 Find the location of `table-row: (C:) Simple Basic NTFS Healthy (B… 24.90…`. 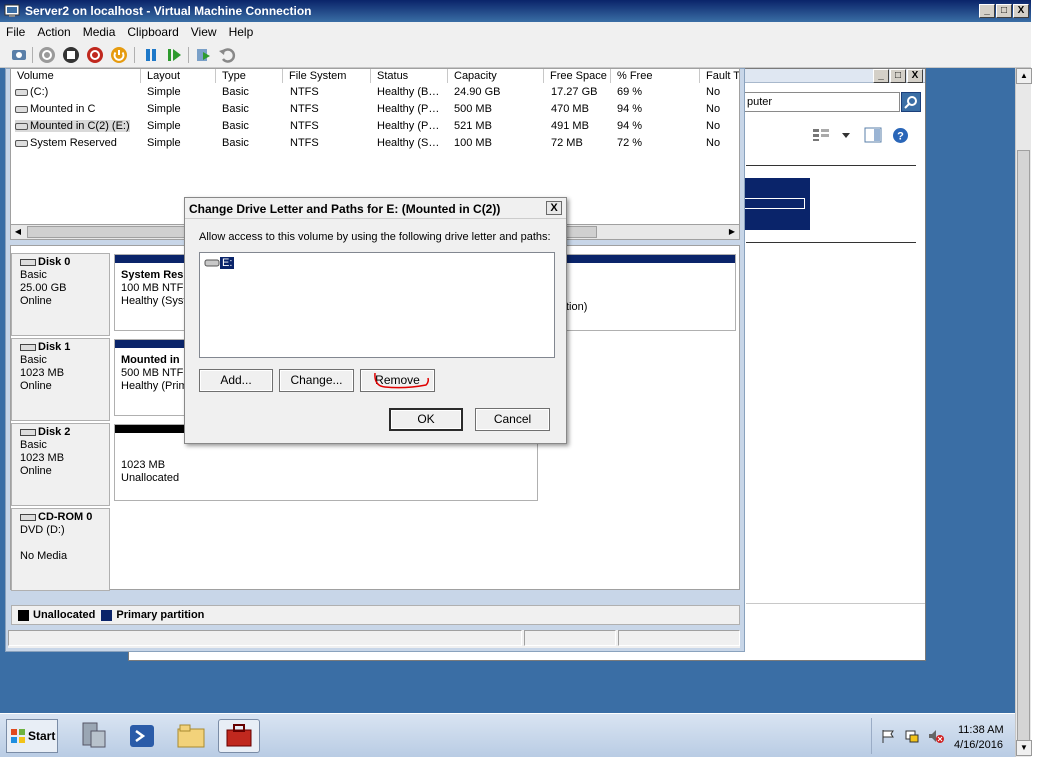

table-row: (C:) Simple Basic NTFS Healthy (B… 24.90… is located at coordinates (375, 92).